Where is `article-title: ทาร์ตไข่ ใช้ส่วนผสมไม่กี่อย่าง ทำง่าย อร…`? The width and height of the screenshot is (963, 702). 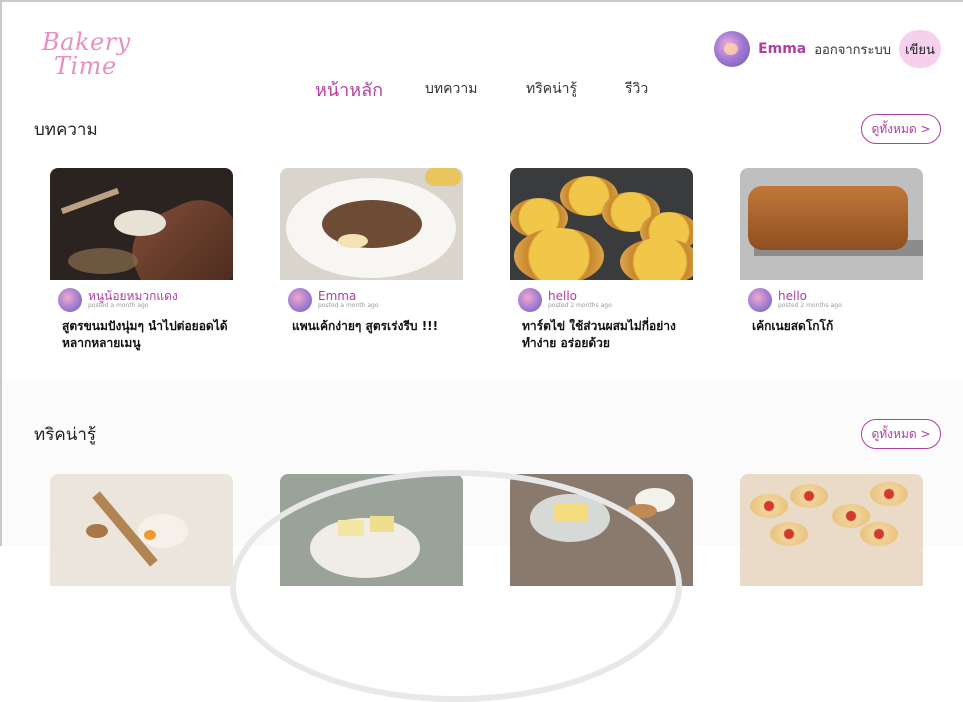 article-title: ทาร์ตไข่ ใช้ส่วนผสมไม่กี่อย่าง ทำง่าย อร… is located at coordinates (608, 335).